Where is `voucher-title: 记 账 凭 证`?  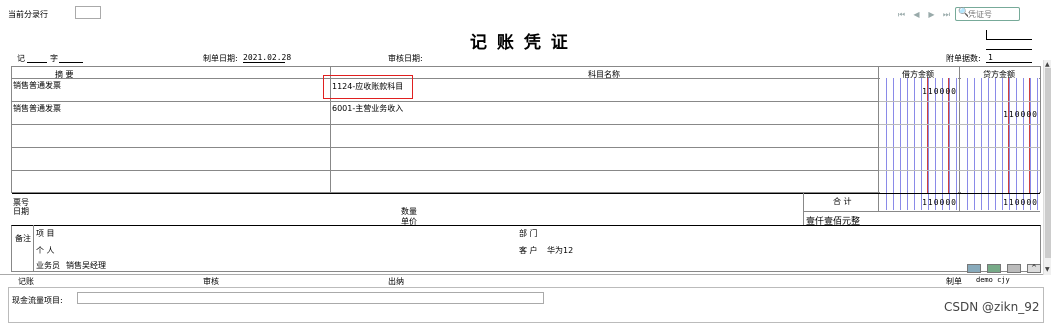 voucher-title: 记 账 凭 证 is located at coordinates (520, 43).